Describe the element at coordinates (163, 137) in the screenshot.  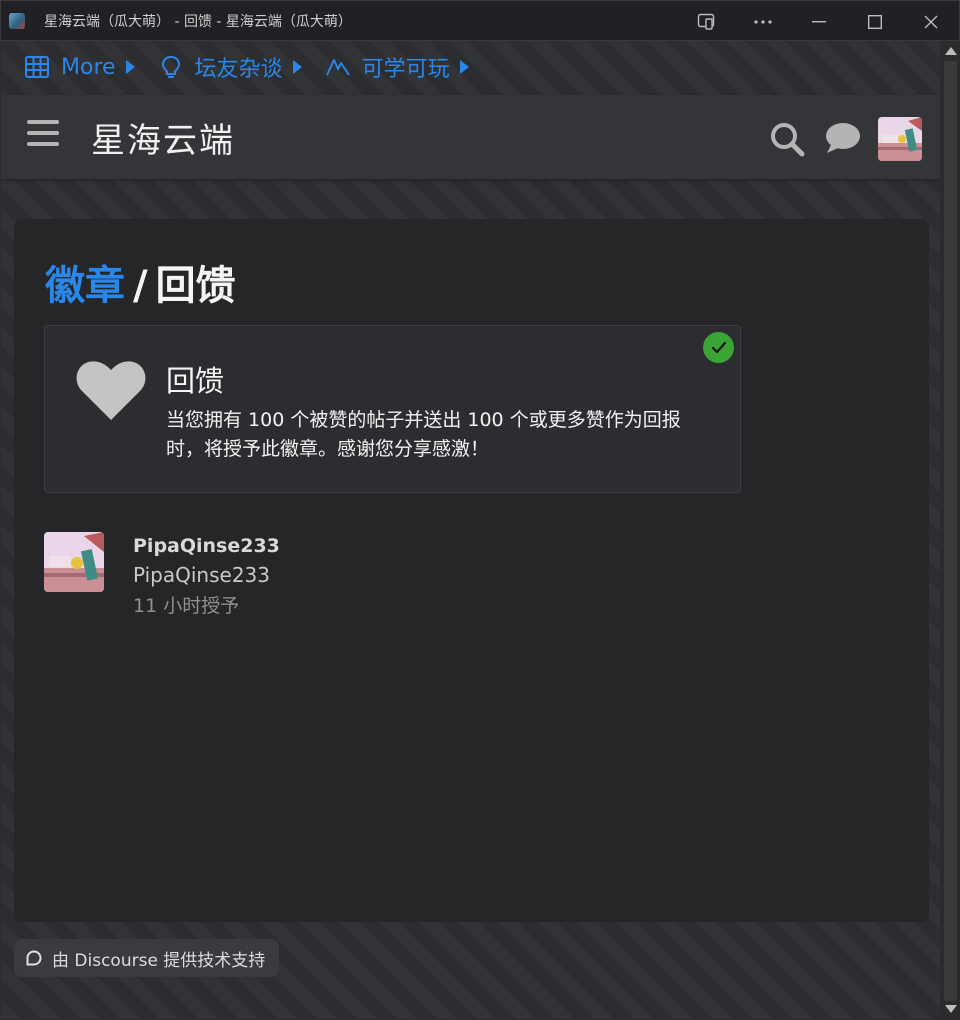
I see `site-logo: 星海云端` at that location.